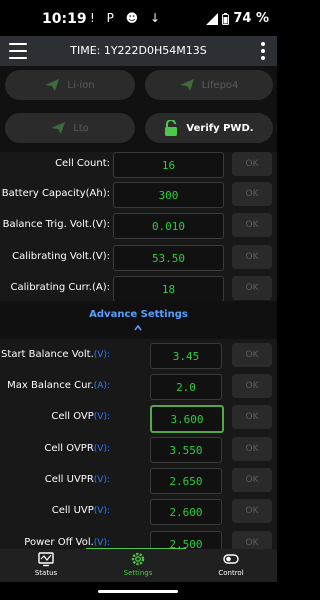  I want to click on start-balance-volt-input: 3.45, so click(186, 356).